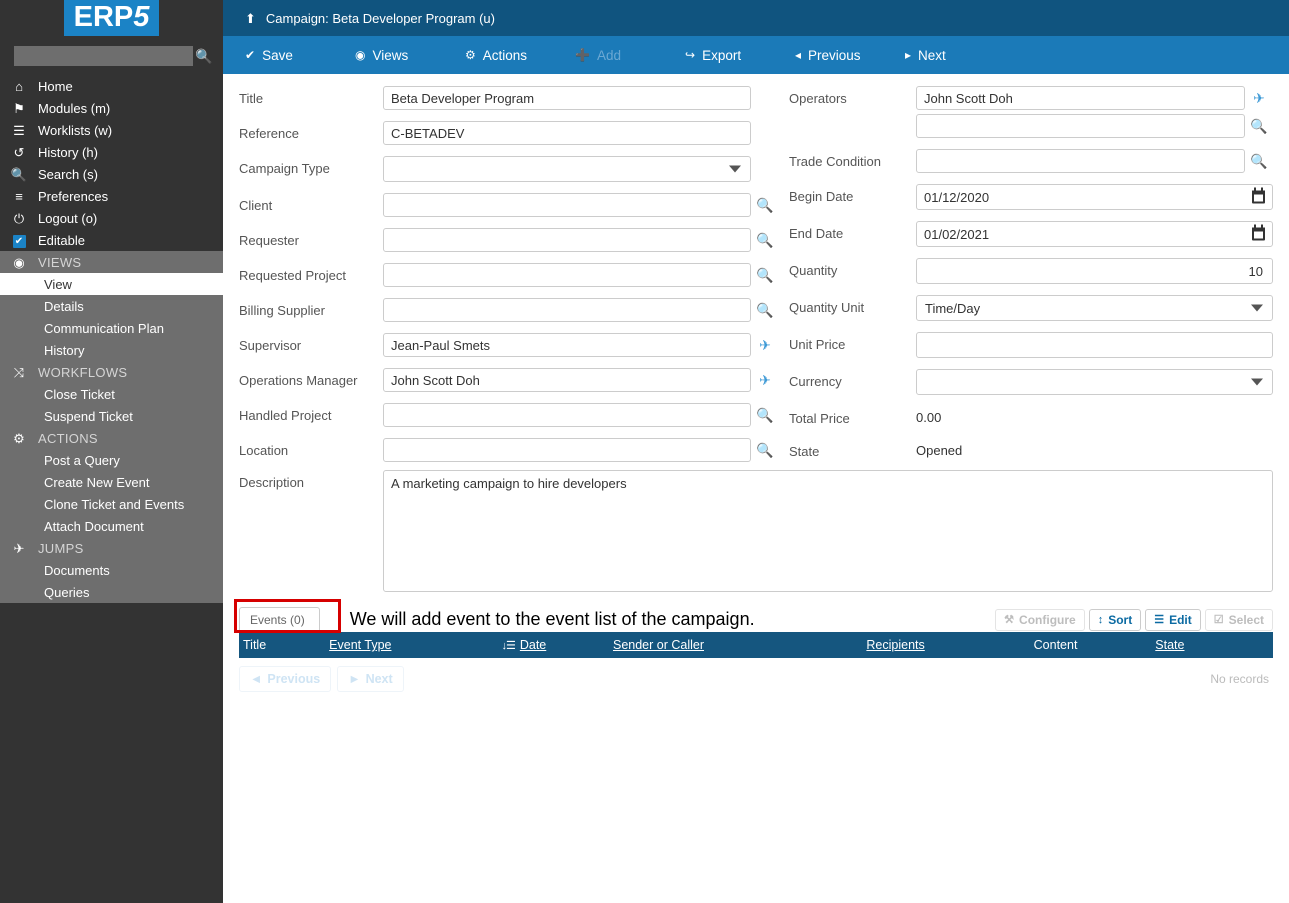 This screenshot has width=1289, height=903. Describe the element at coordinates (567, 240) in the screenshot. I see `requester-input` at that location.